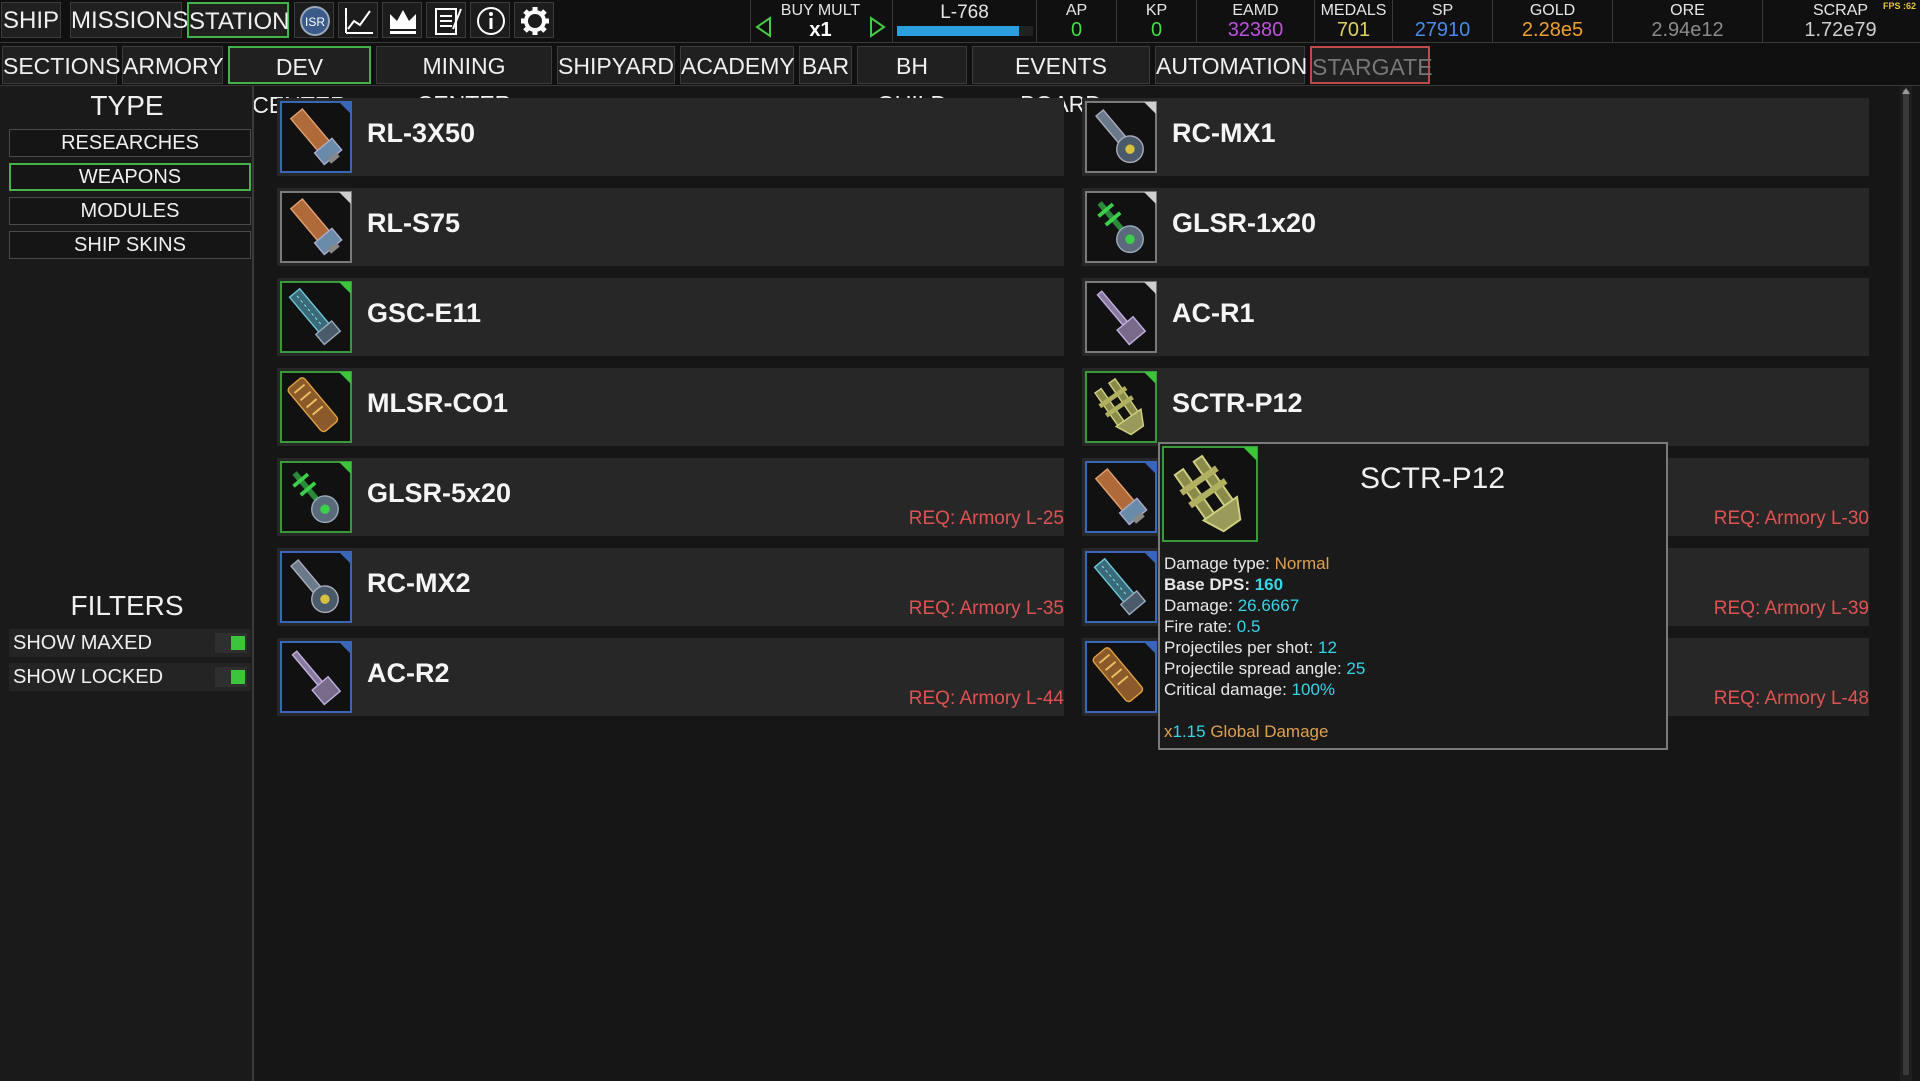  I want to click on gear-icon, so click(535, 21).